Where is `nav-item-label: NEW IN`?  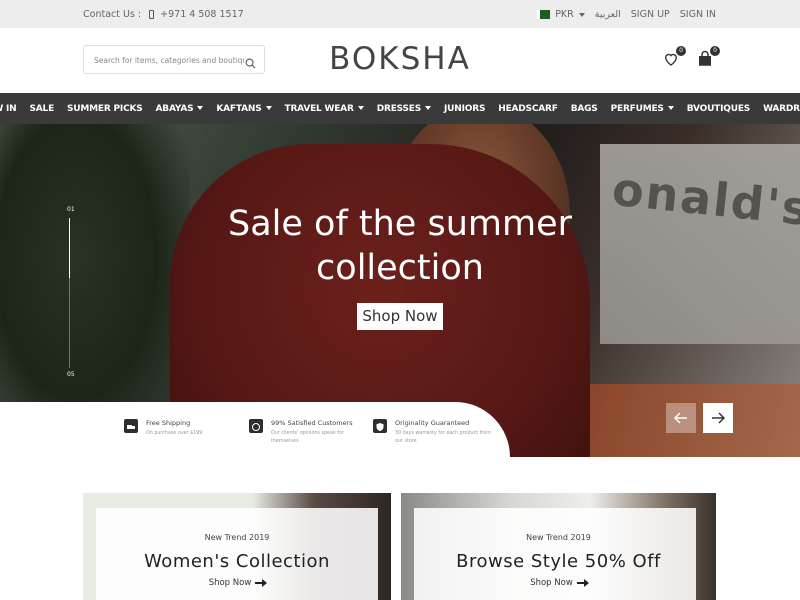
nav-item-label: NEW IN is located at coordinates (8, 108).